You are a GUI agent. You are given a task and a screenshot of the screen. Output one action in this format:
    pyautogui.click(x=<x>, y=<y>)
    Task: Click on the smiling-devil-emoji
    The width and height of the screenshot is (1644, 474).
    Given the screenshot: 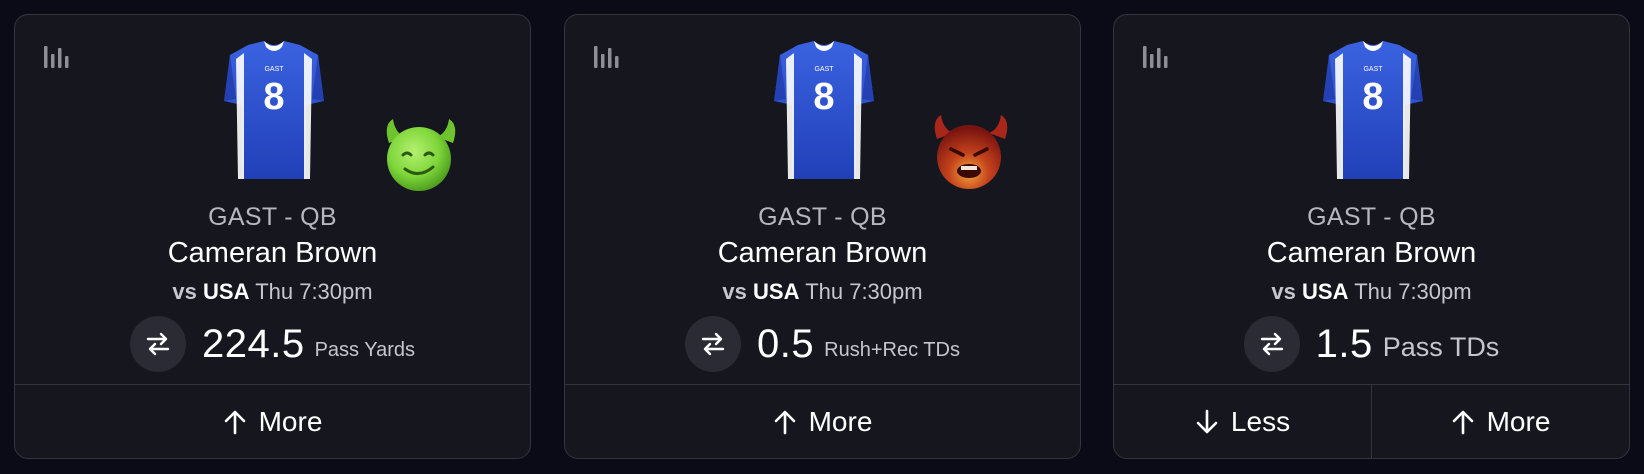 What is the action you would take?
    pyautogui.click(x=421, y=155)
    